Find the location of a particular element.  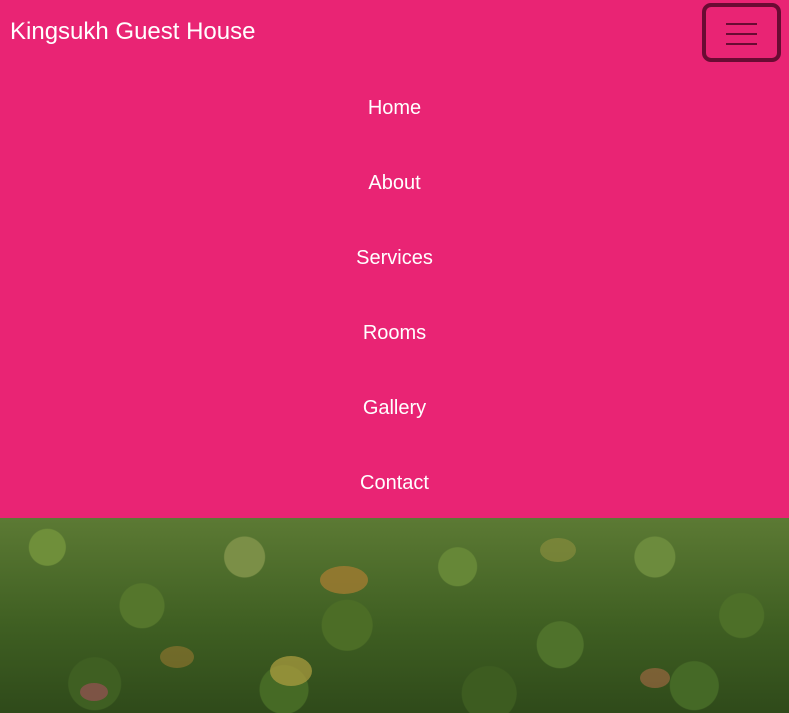

nav-item-services: Services is located at coordinates (394, 258).